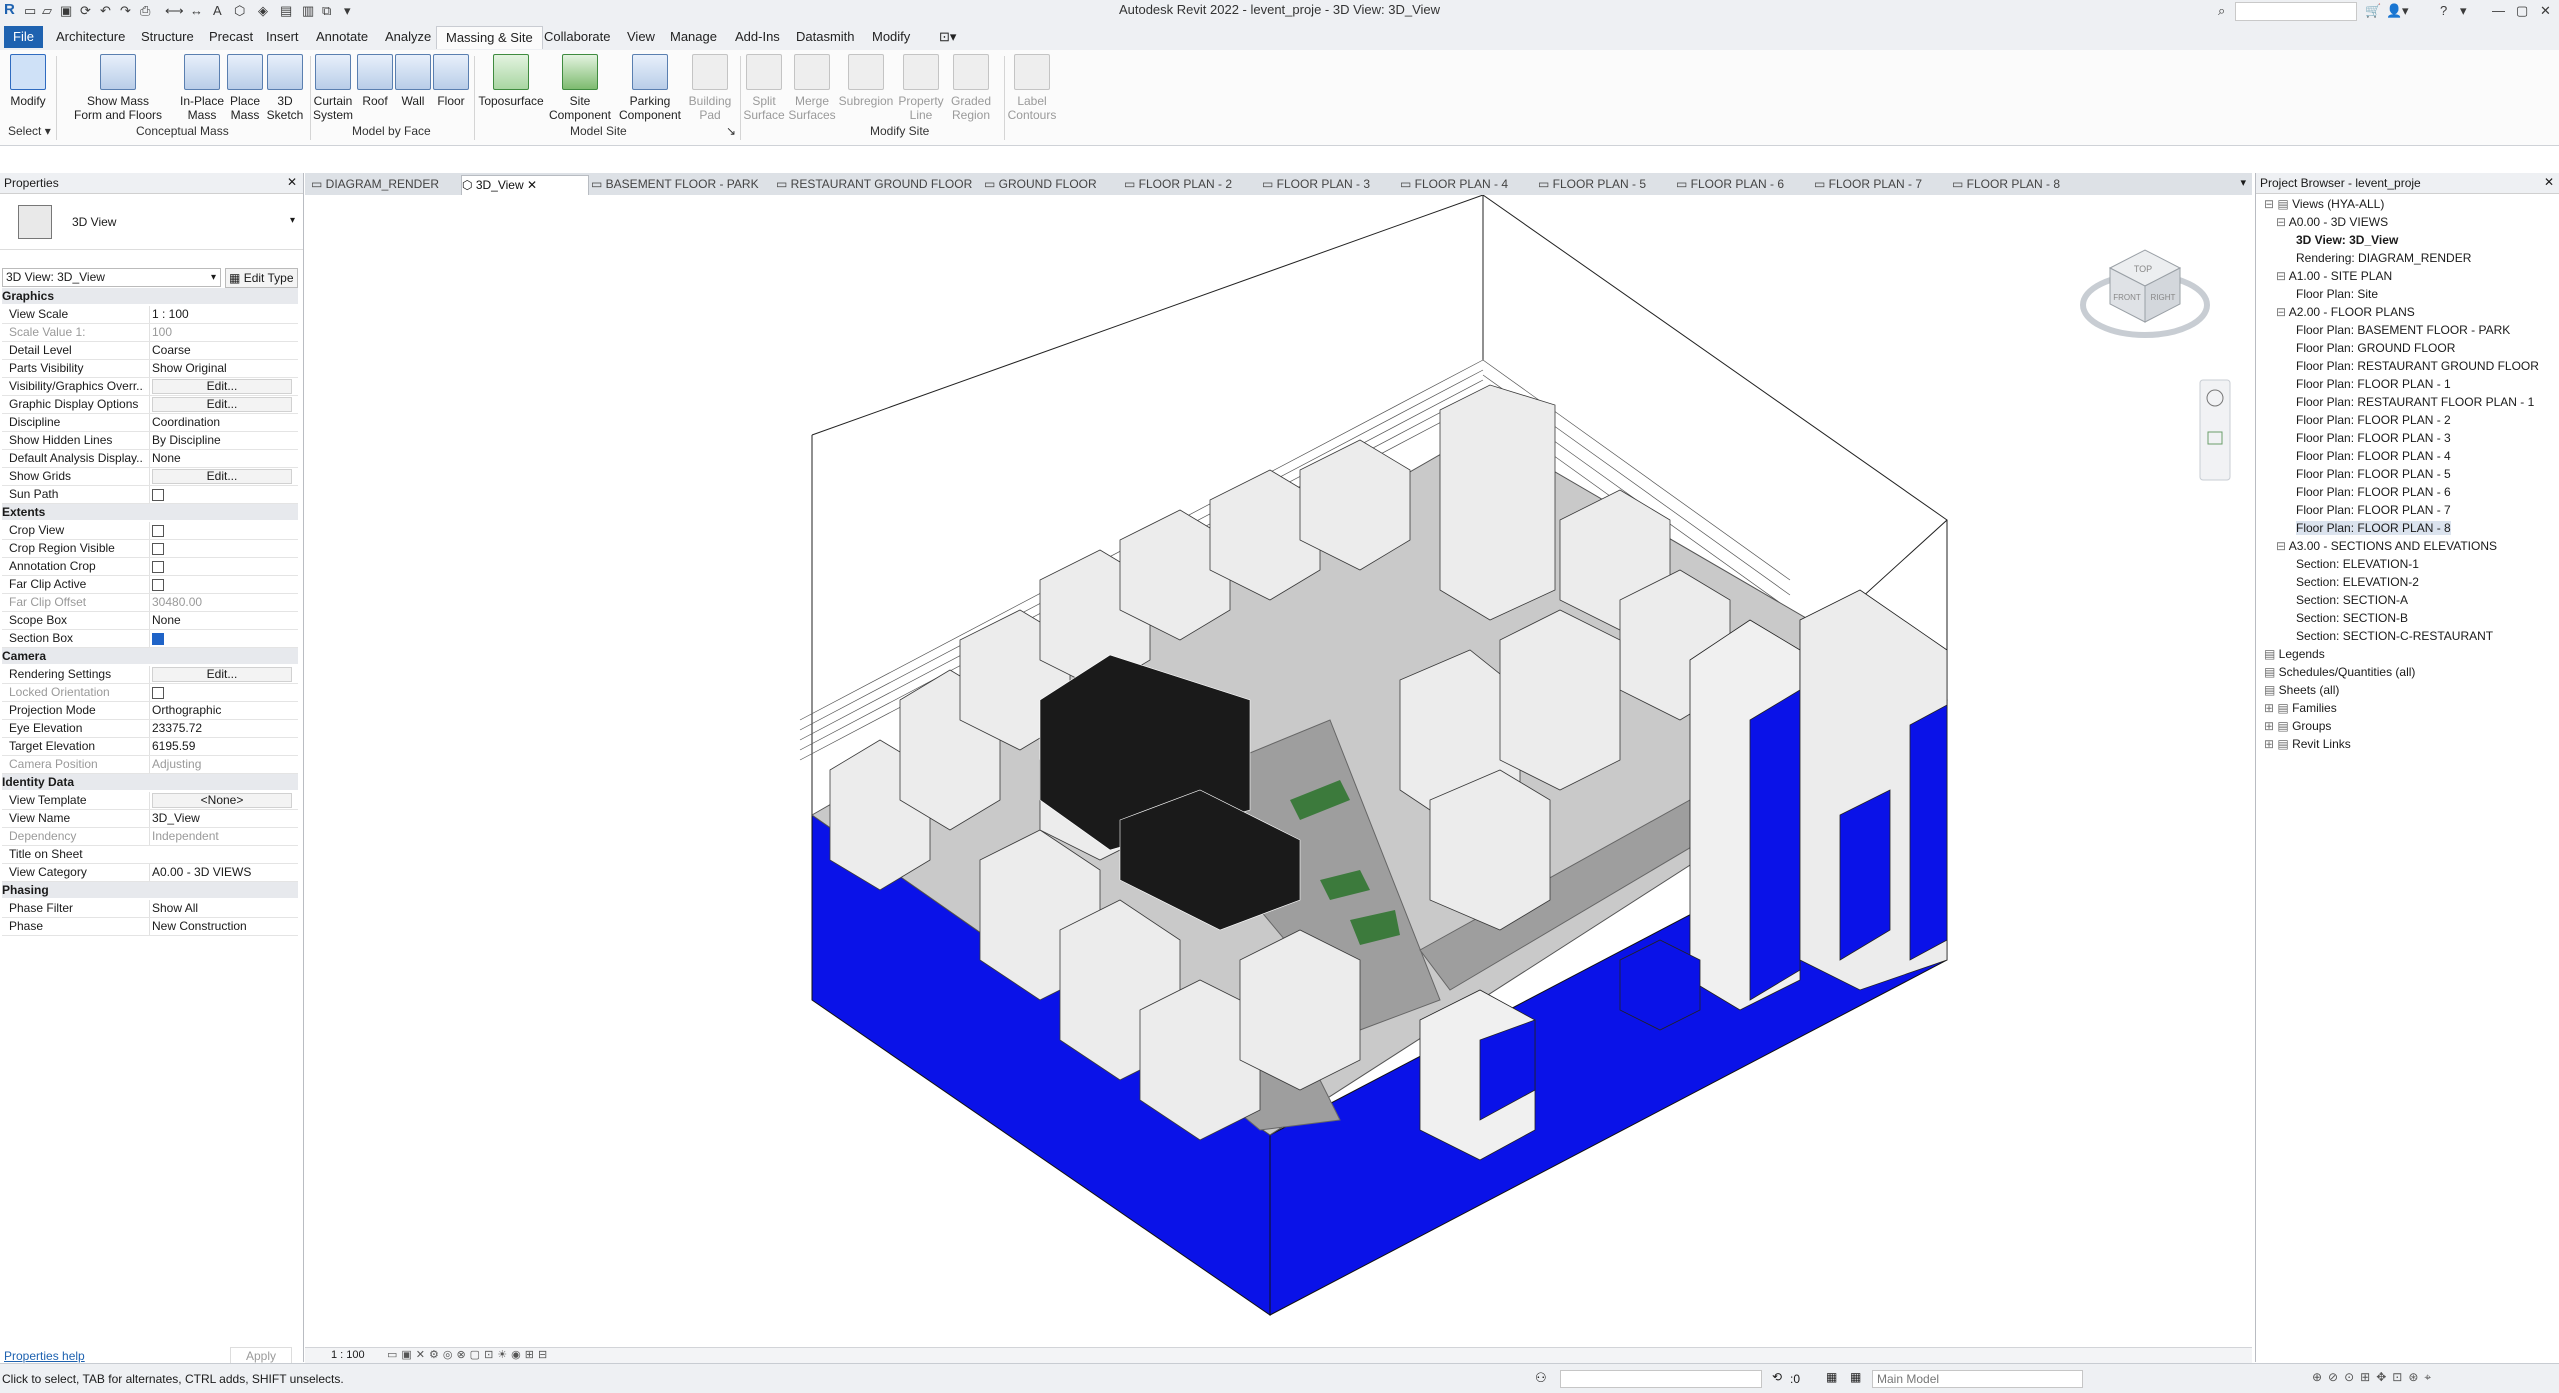 This screenshot has width=2559, height=1393. I want to click on browser-item: ⊟ ▤ Views (HYA-ALL), so click(2324, 204).